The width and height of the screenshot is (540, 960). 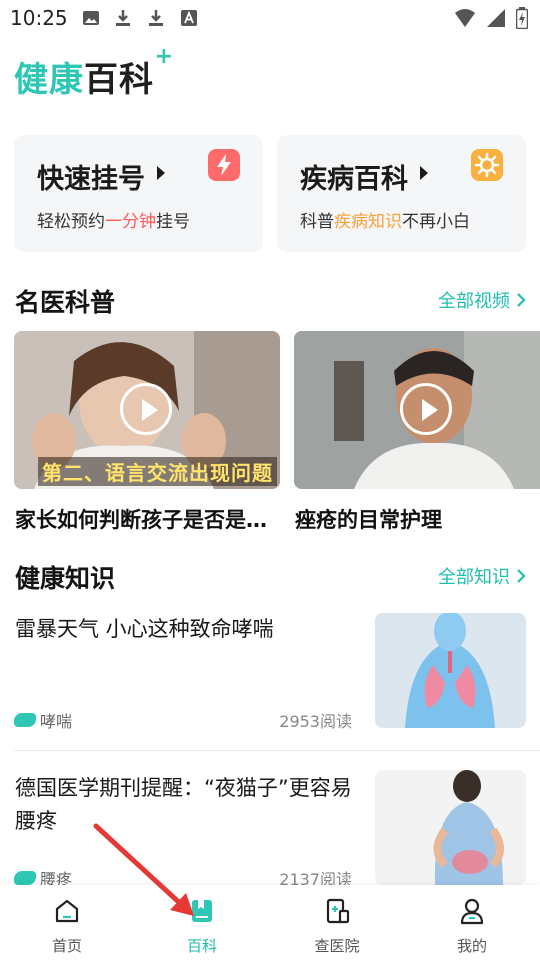 What do you see at coordinates (487, 165) in the screenshot?
I see `virus-icon` at bounding box center [487, 165].